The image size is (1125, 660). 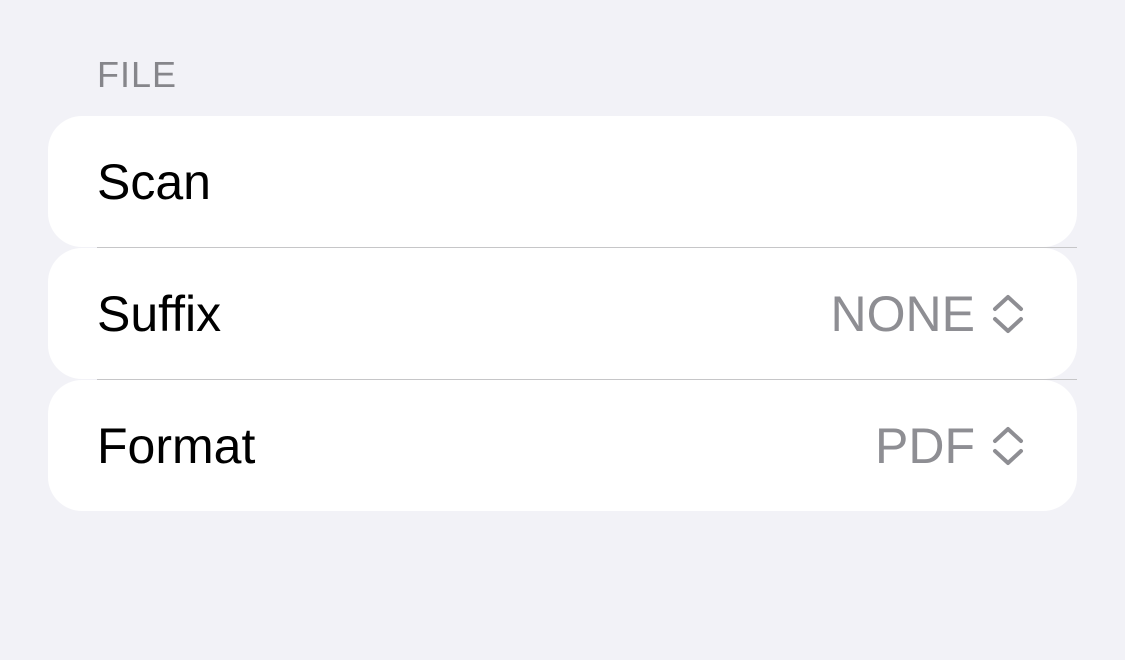 I want to click on suffix-picker: NONE, so click(x=928, y=314).